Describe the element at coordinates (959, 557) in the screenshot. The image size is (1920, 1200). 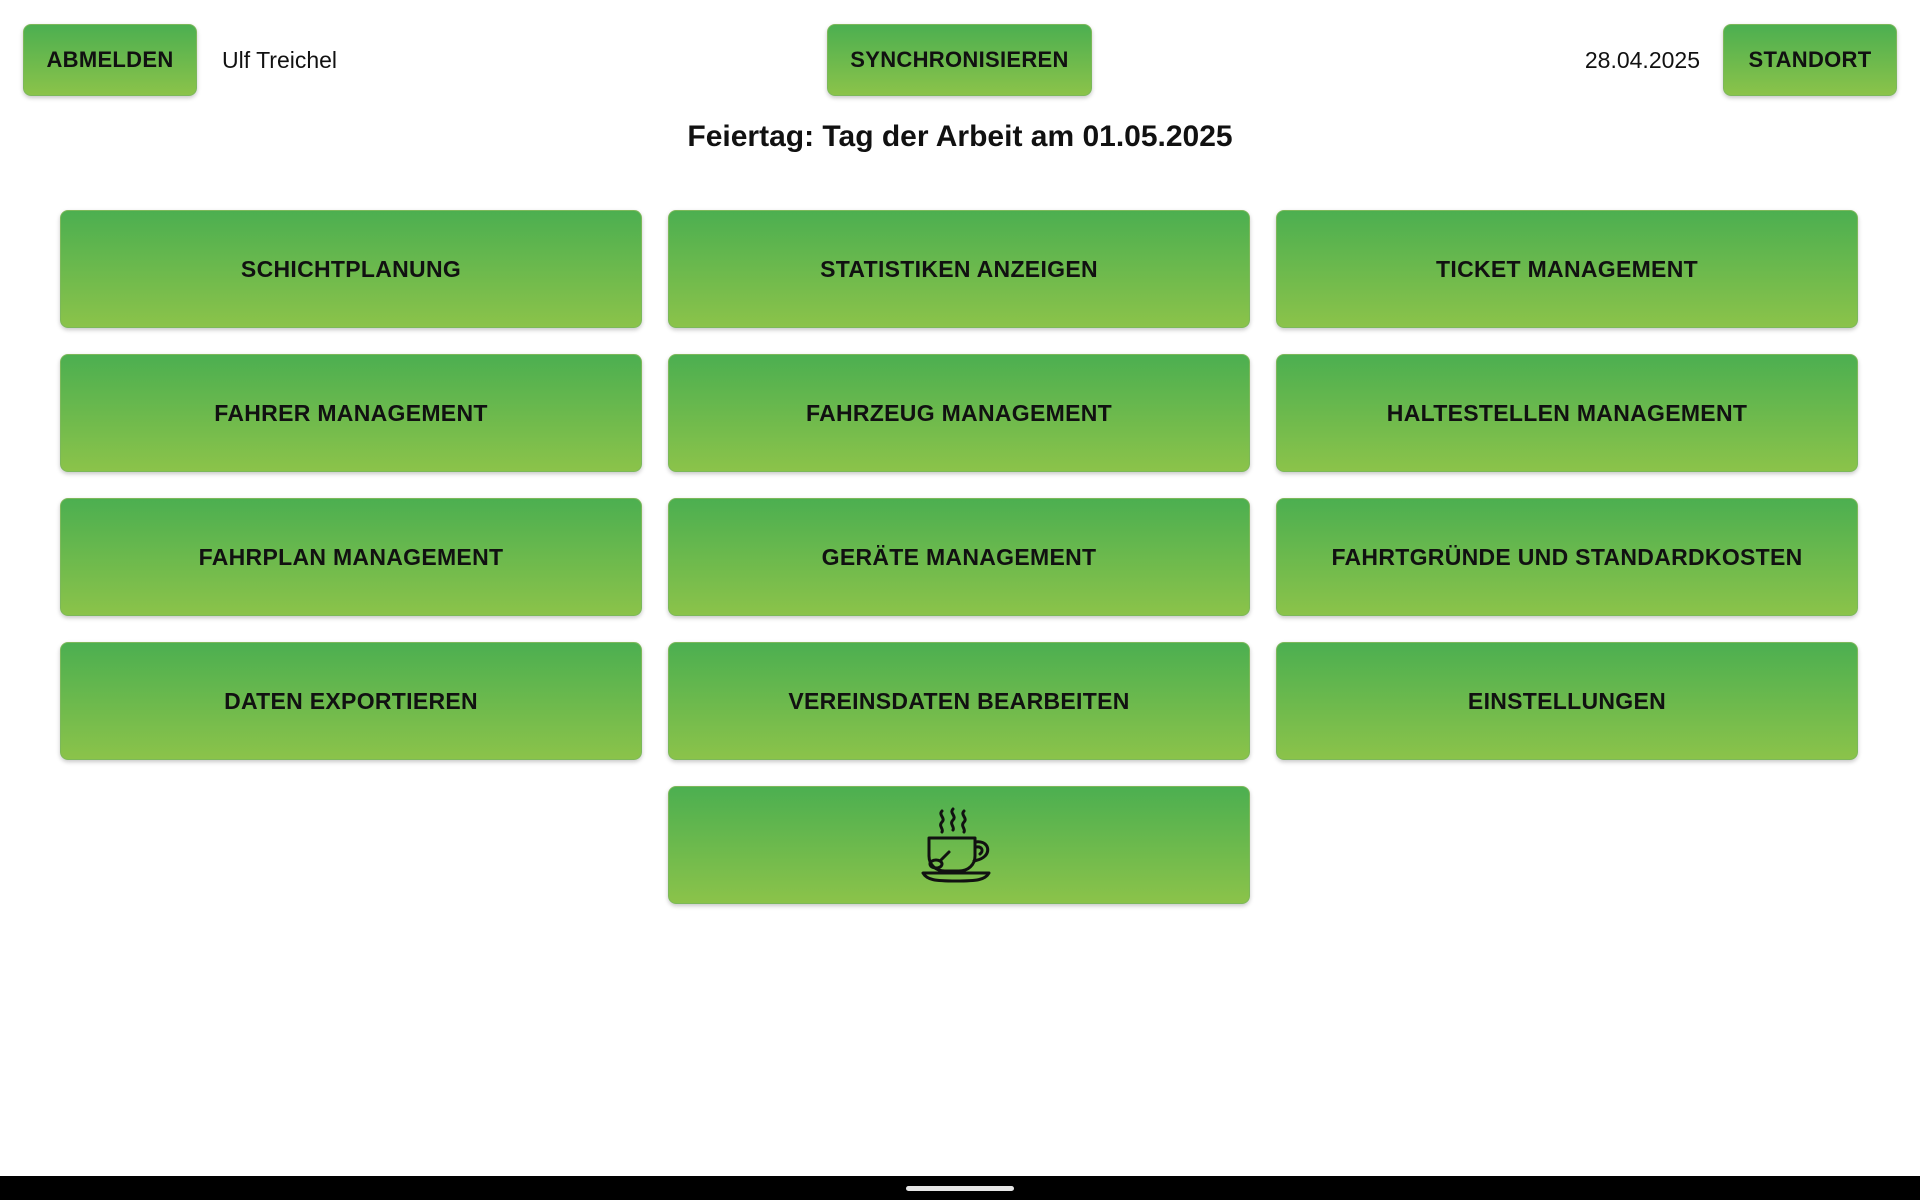
I see `device-management-button: GERÄTE MANAGEMENT` at that location.